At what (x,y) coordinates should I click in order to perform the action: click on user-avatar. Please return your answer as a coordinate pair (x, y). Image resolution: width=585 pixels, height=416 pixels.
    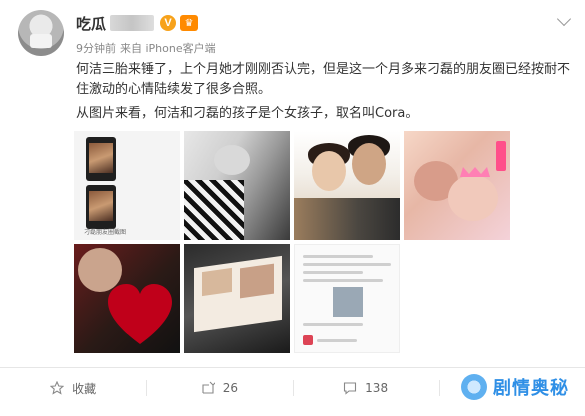
    Looking at the image, I should click on (41, 33).